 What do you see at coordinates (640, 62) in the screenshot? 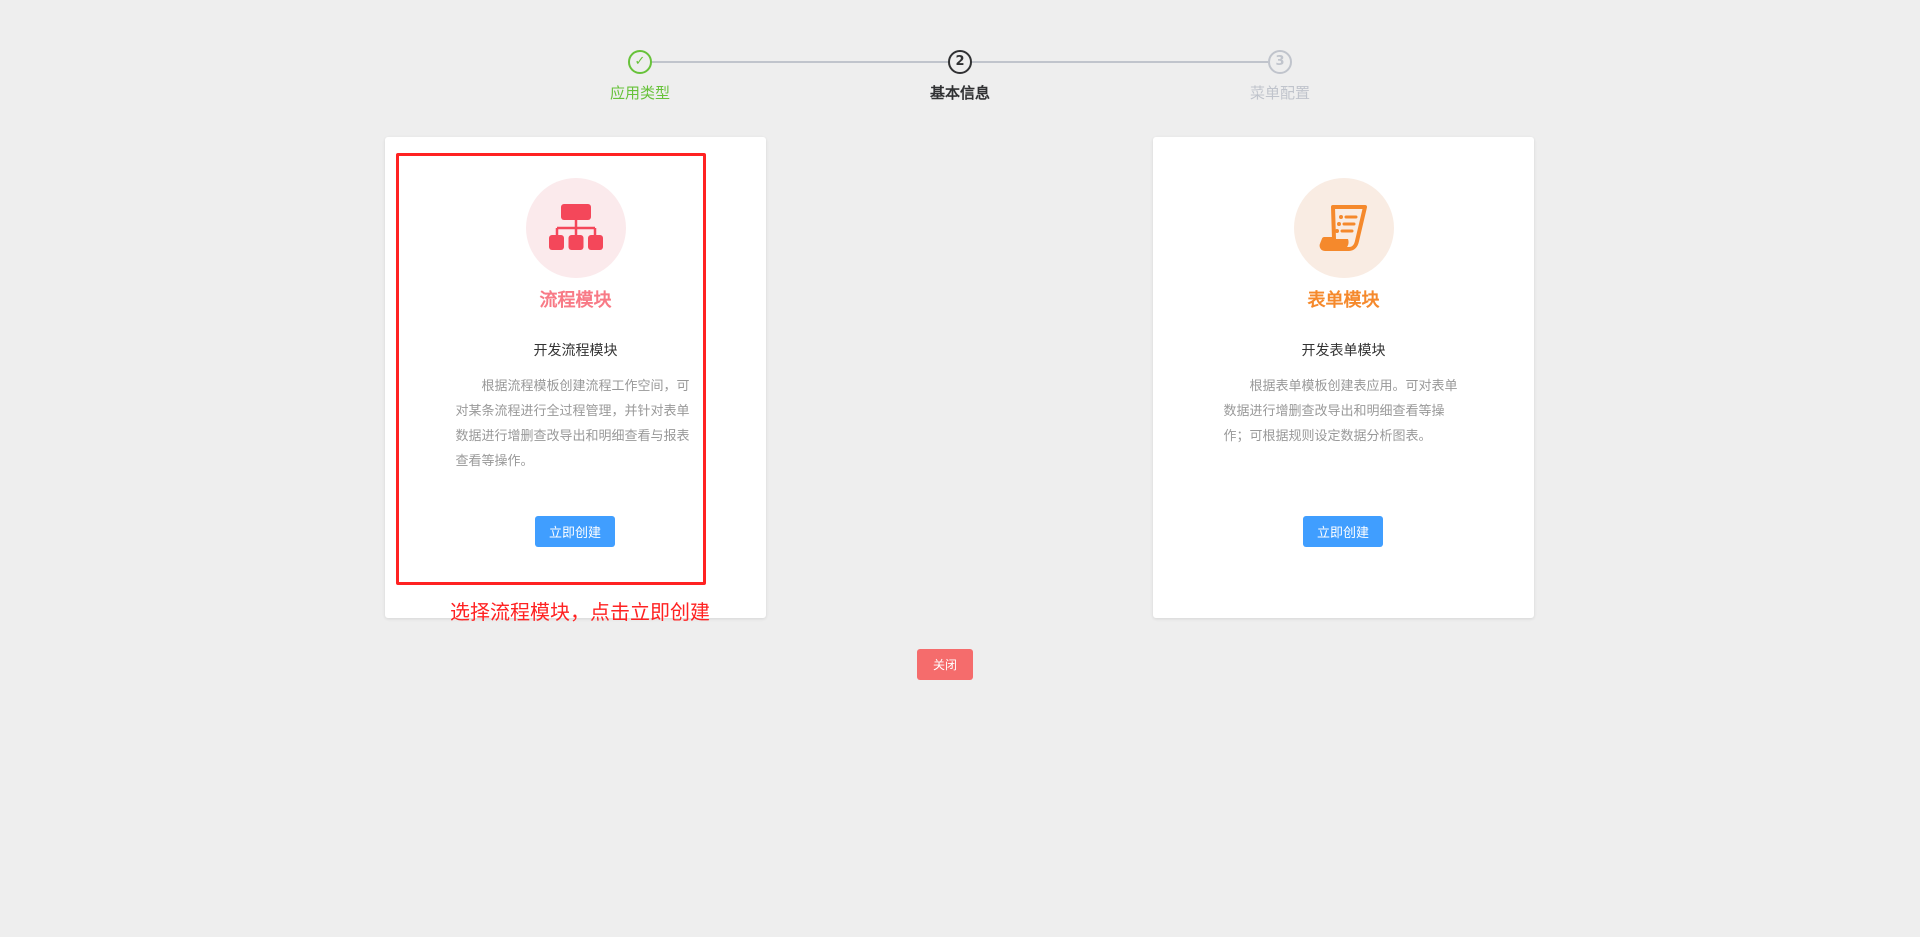
I see `check-icon: ✓` at bounding box center [640, 62].